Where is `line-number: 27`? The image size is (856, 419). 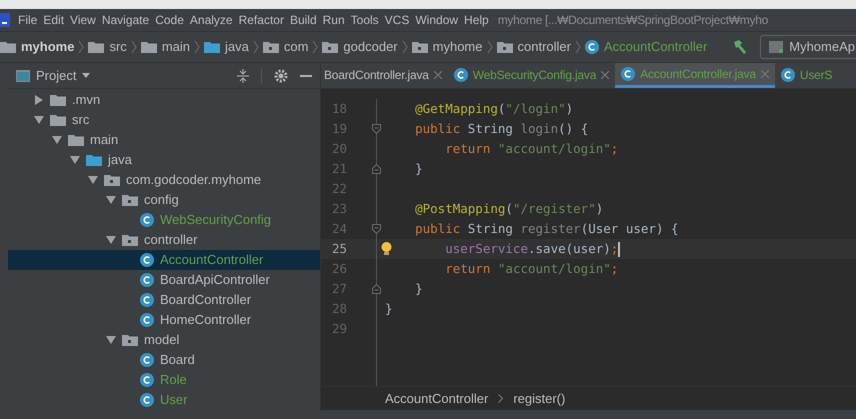 line-number: 27 is located at coordinates (338, 289).